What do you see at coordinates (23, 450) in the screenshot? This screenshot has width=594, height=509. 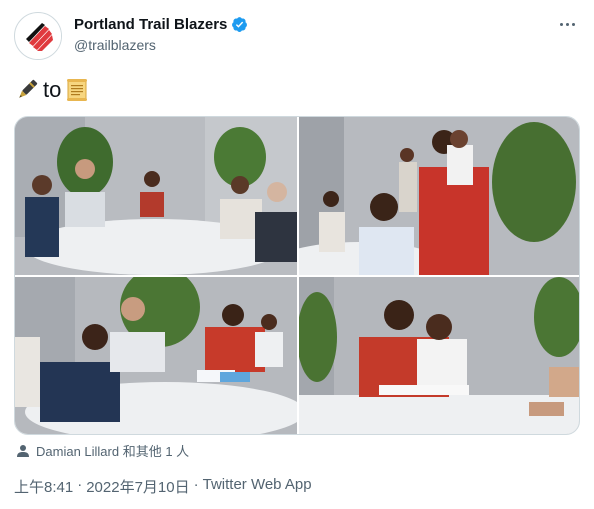 I see `person-icon` at bounding box center [23, 450].